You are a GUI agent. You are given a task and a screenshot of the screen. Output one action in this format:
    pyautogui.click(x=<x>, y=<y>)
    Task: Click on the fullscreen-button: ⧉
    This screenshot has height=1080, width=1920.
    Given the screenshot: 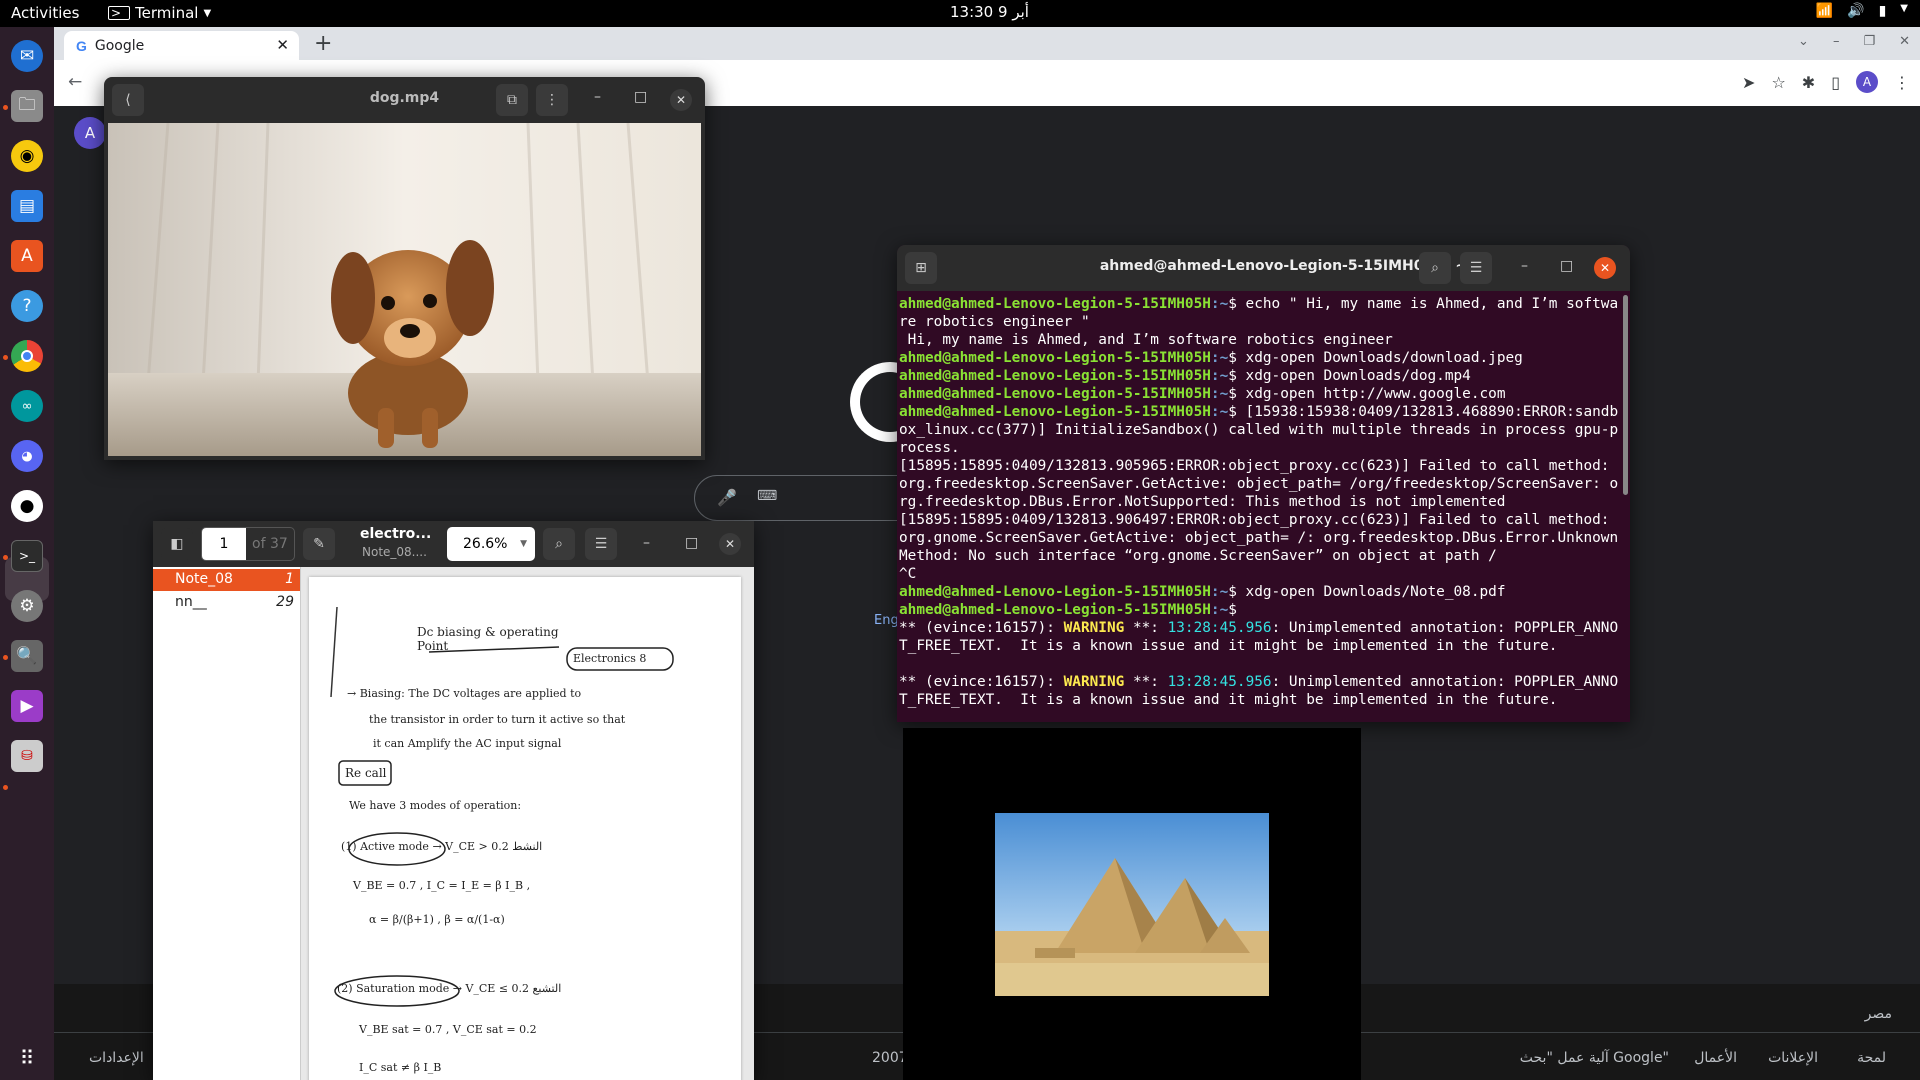 What is the action you would take?
    pyautogui.click(x=512, y=100)
    